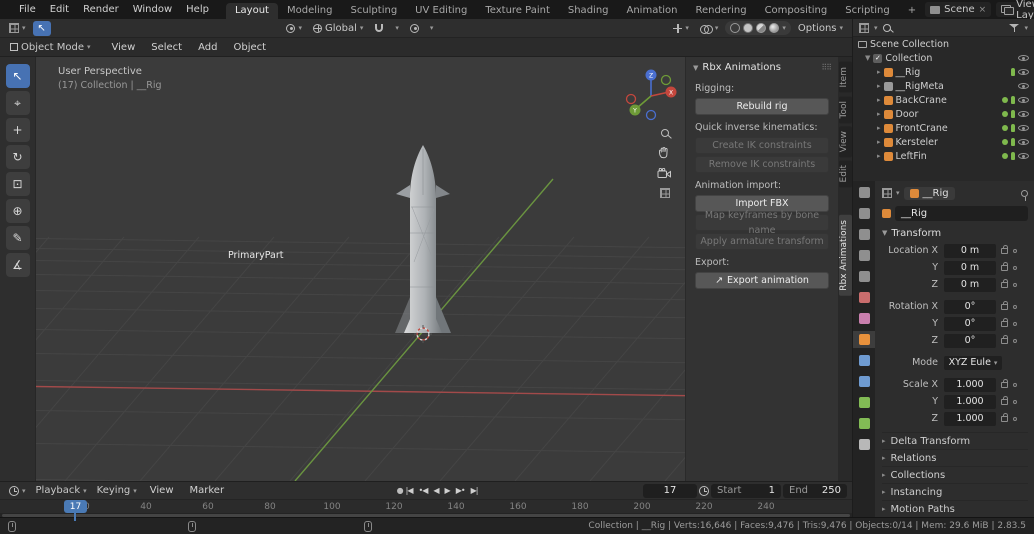  I want to click on outliner-search-icon, so click(886, 27).